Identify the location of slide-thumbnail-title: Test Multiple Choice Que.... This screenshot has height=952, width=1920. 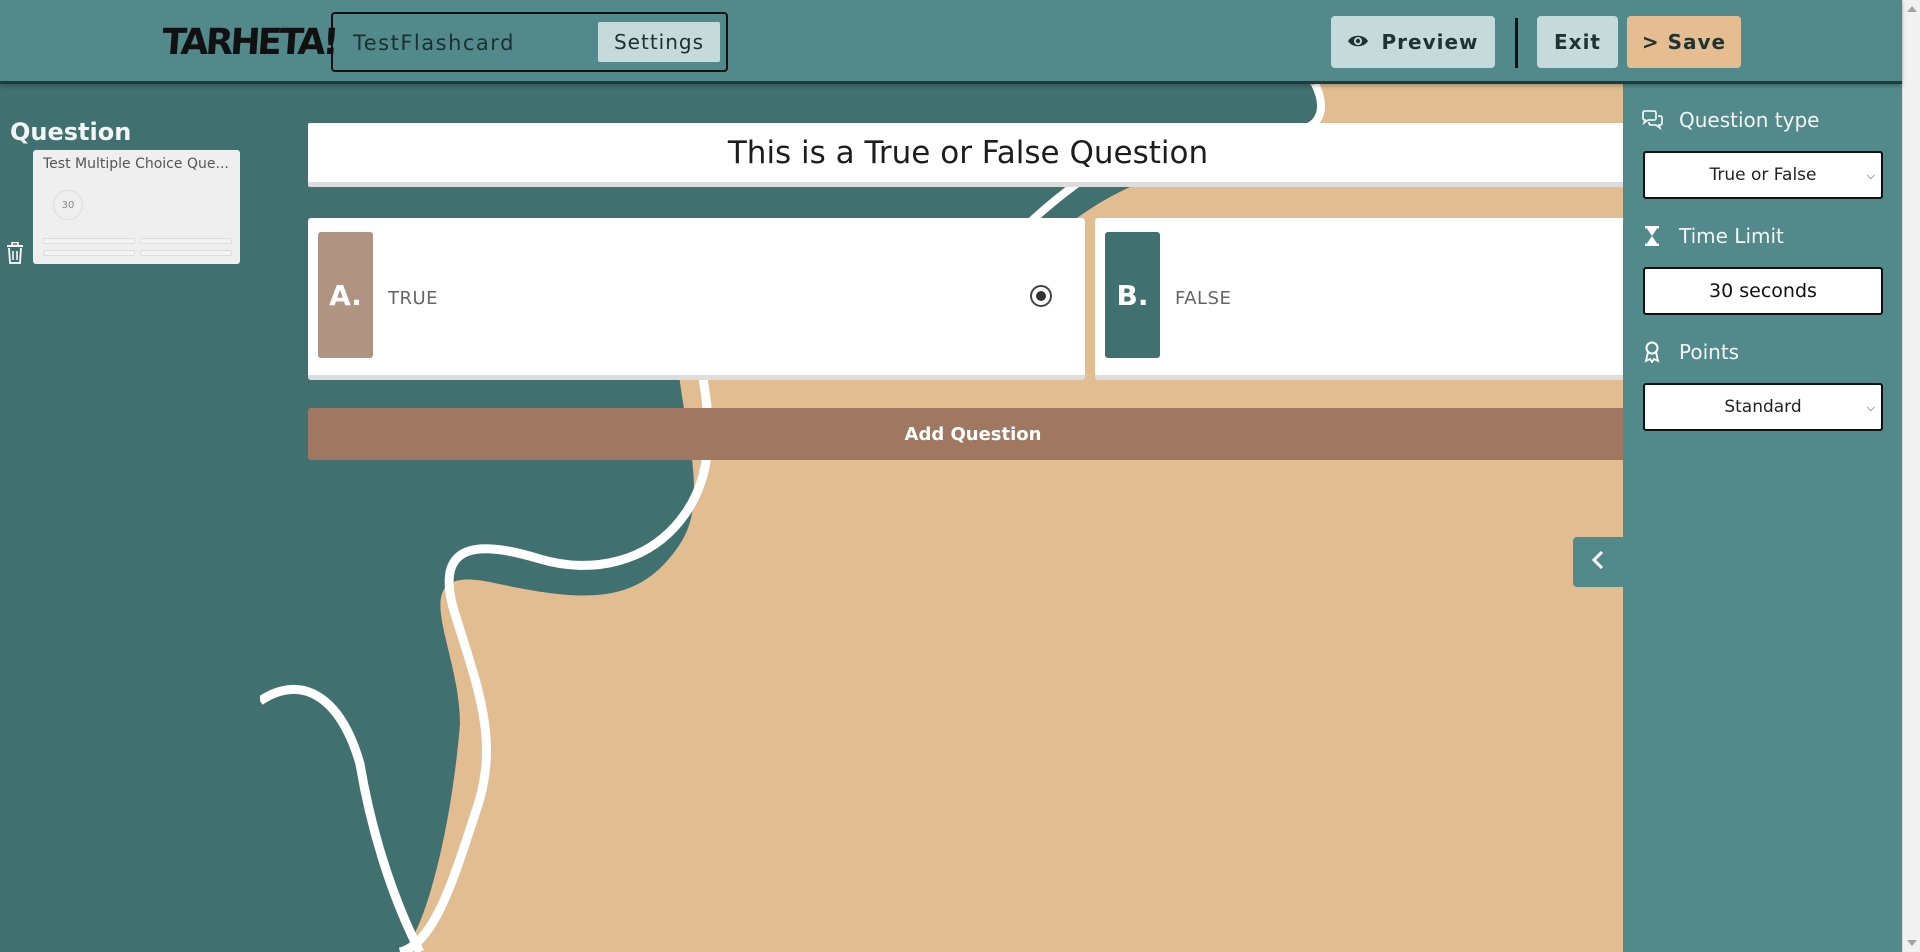
(136, 164).